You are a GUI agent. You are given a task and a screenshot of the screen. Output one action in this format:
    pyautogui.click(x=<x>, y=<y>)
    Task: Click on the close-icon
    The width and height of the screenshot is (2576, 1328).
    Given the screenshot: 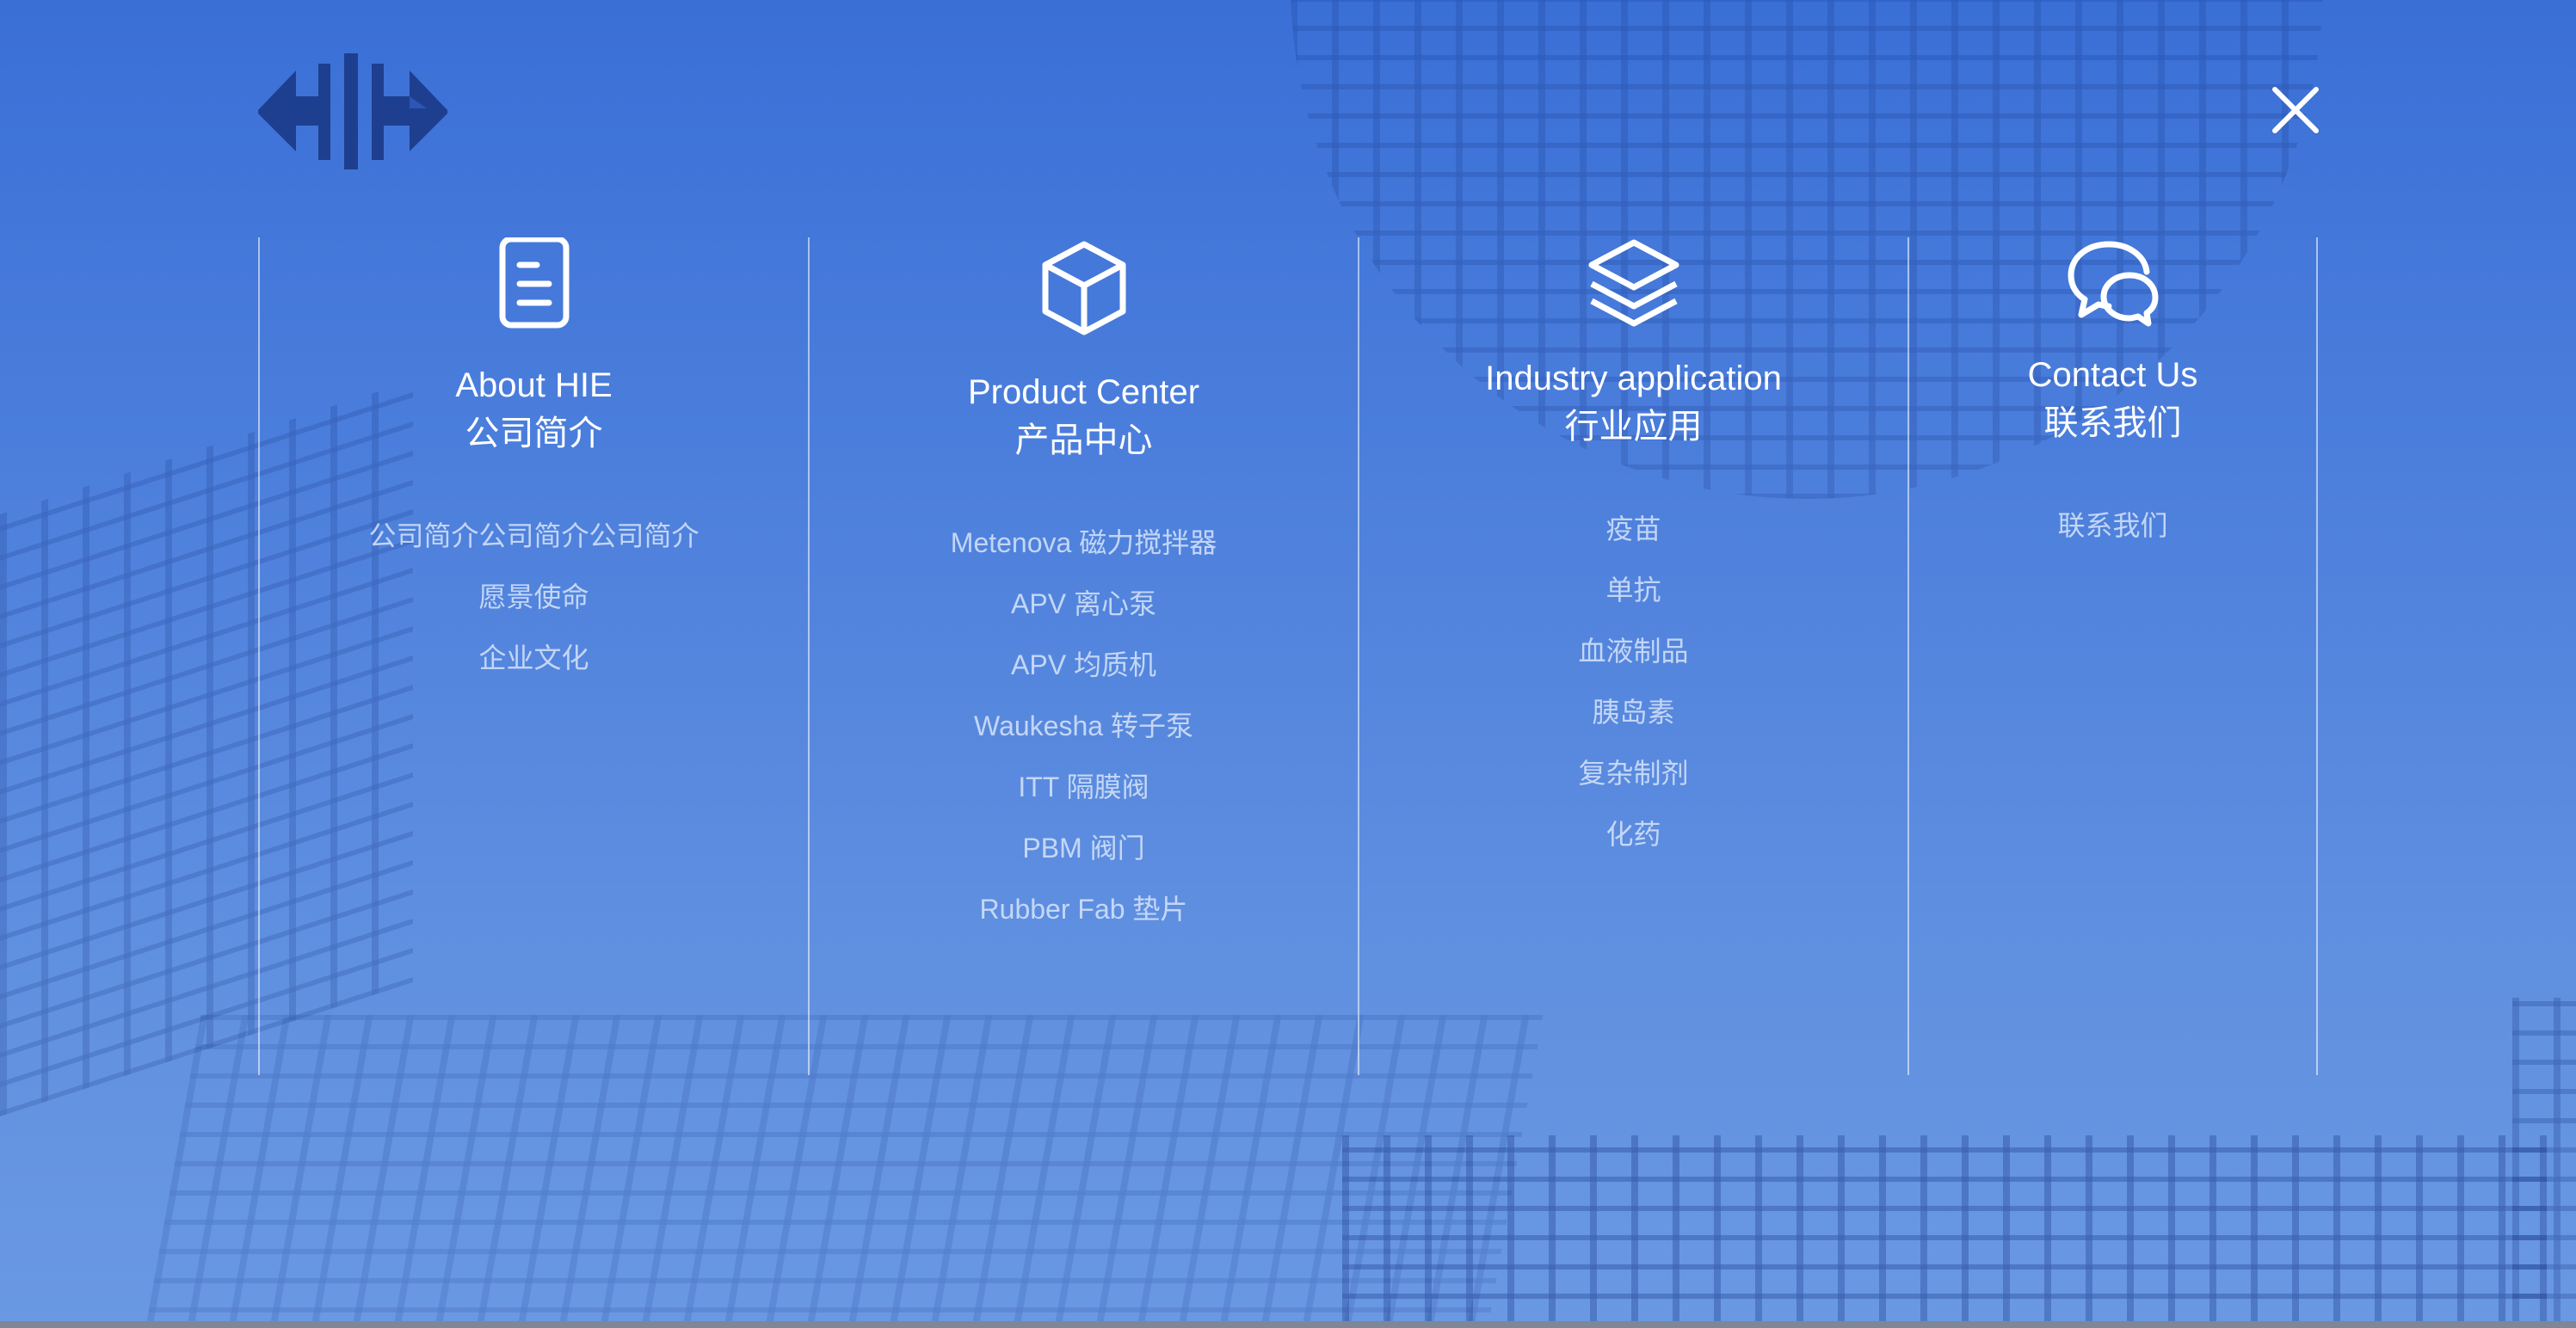 What is the action you would take?
    pyautogui.click(x=2295, y=110)
    